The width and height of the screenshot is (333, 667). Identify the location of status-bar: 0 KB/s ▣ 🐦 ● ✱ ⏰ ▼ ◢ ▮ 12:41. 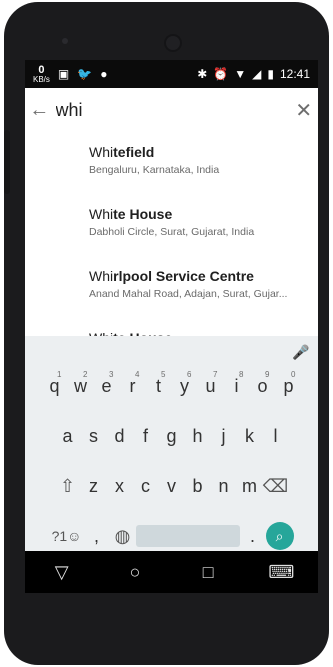
(171, 74).